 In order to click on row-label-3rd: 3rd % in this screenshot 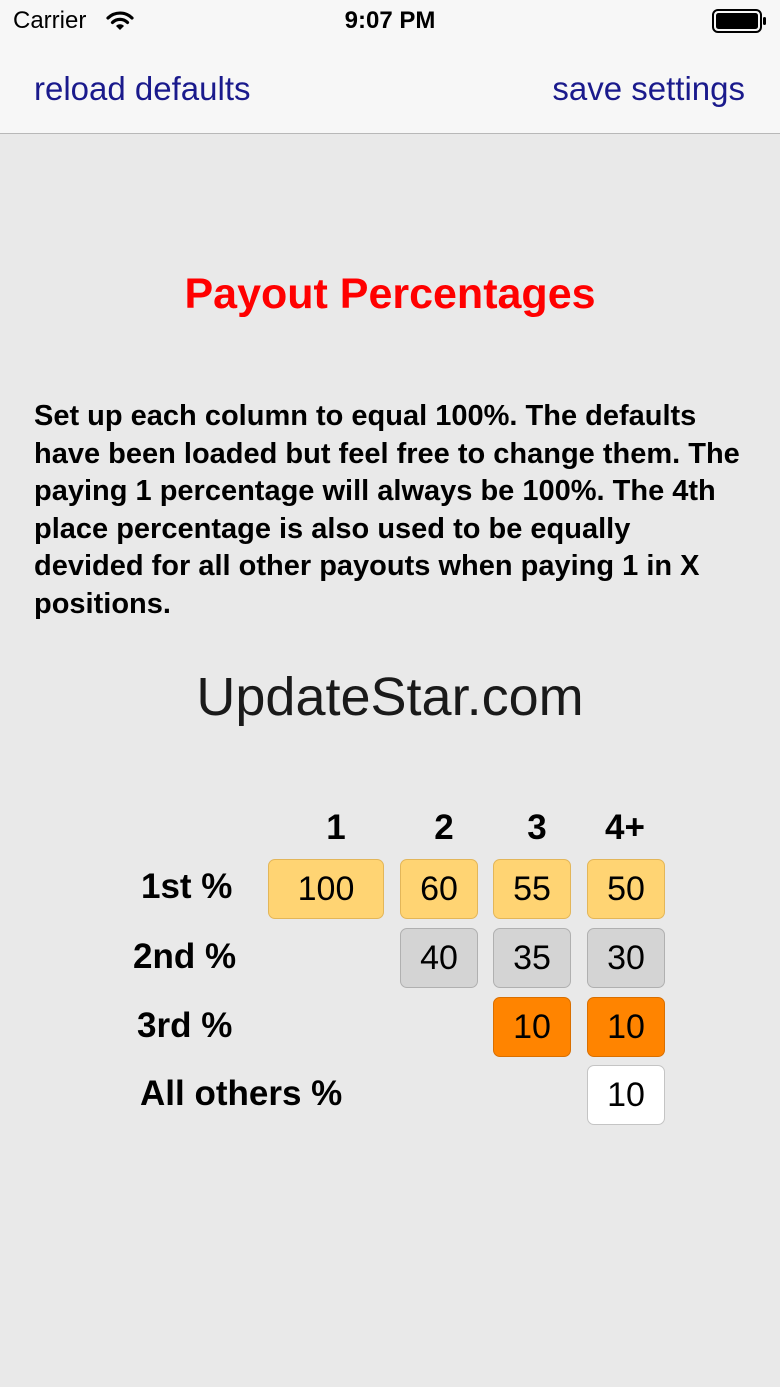, I will do `click(185, 1025)`.